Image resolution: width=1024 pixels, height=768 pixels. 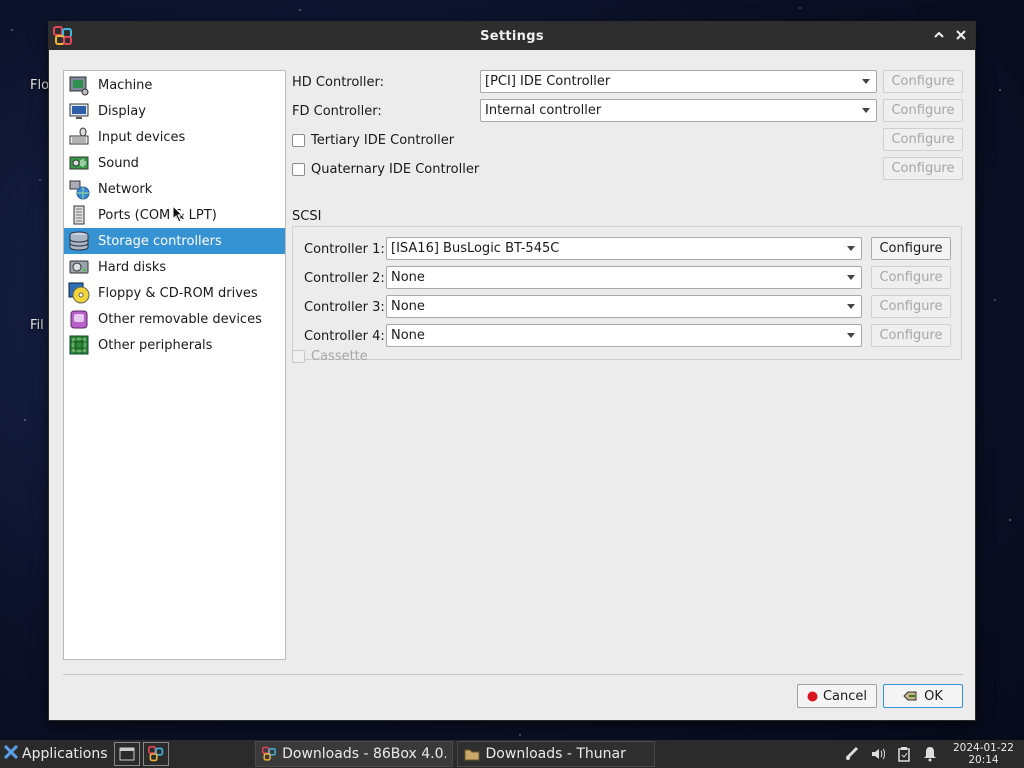 I want to click on sidebar-item-other-peripherals: Other peripherals, so click(x=174, y=345).